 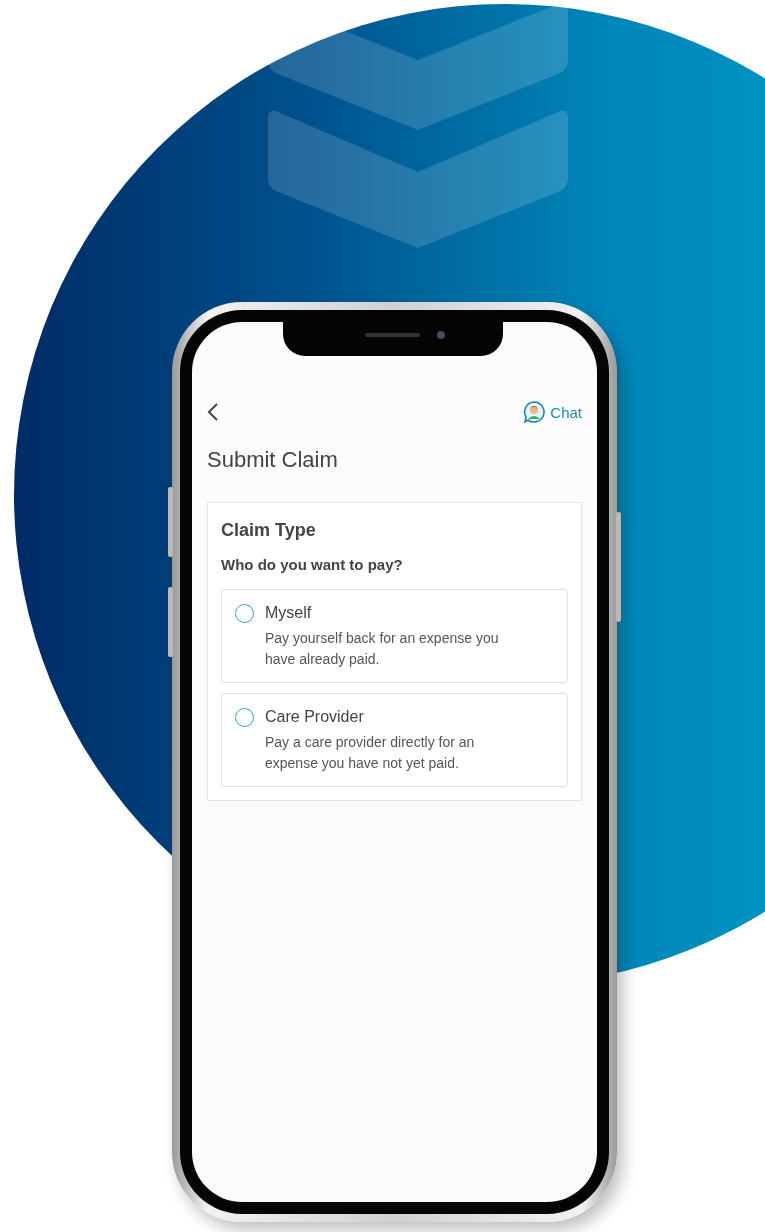 I want to click on question-label: Who do you want to pay?, so click(x=312, y=565).